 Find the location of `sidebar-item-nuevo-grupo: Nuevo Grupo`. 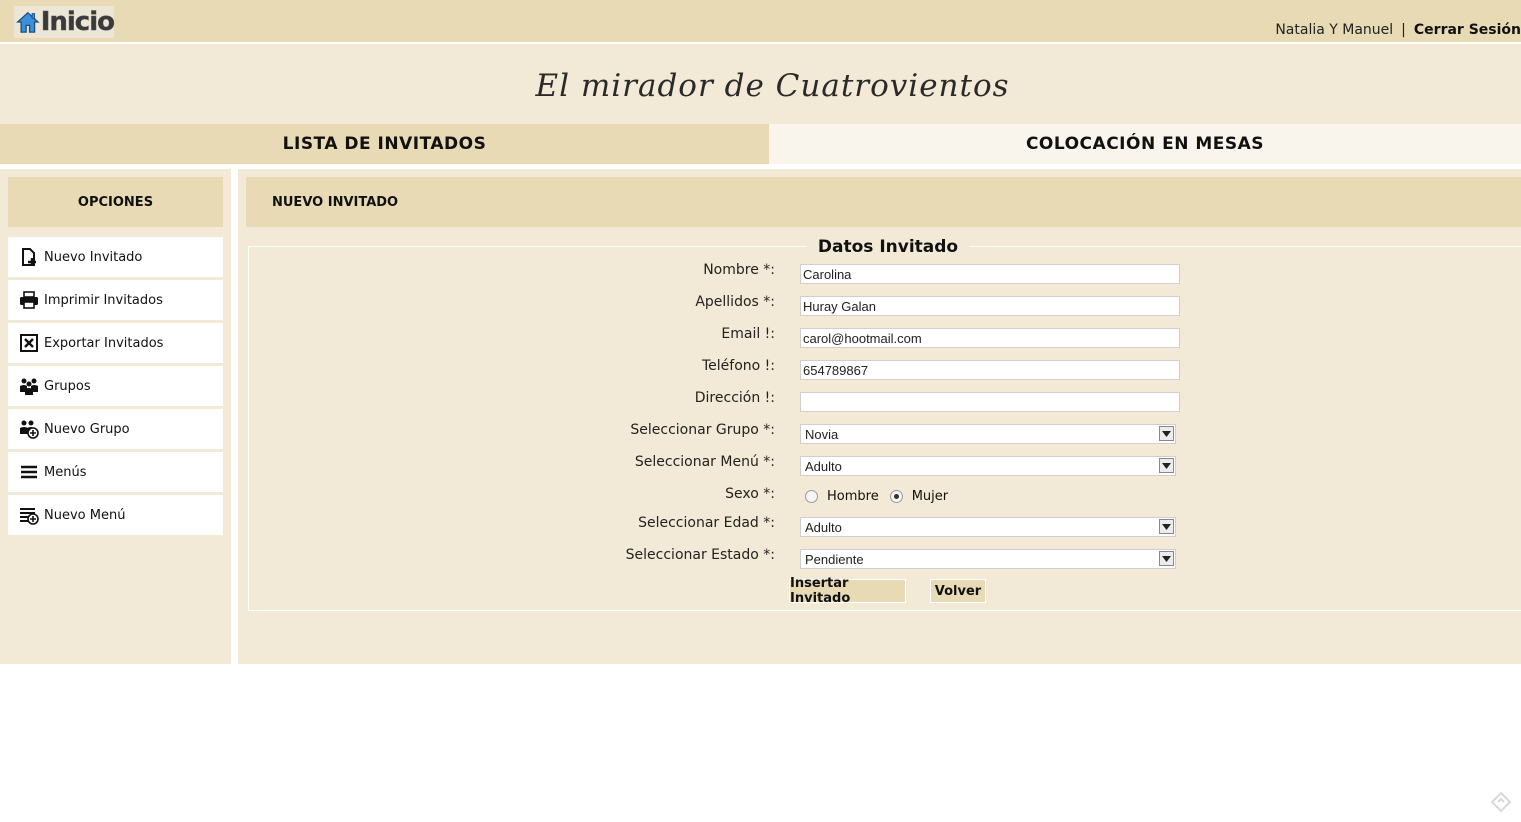

sidebar-item-nuevo-grupo: Nuevo Grupo is located at coordinates (115, 429).